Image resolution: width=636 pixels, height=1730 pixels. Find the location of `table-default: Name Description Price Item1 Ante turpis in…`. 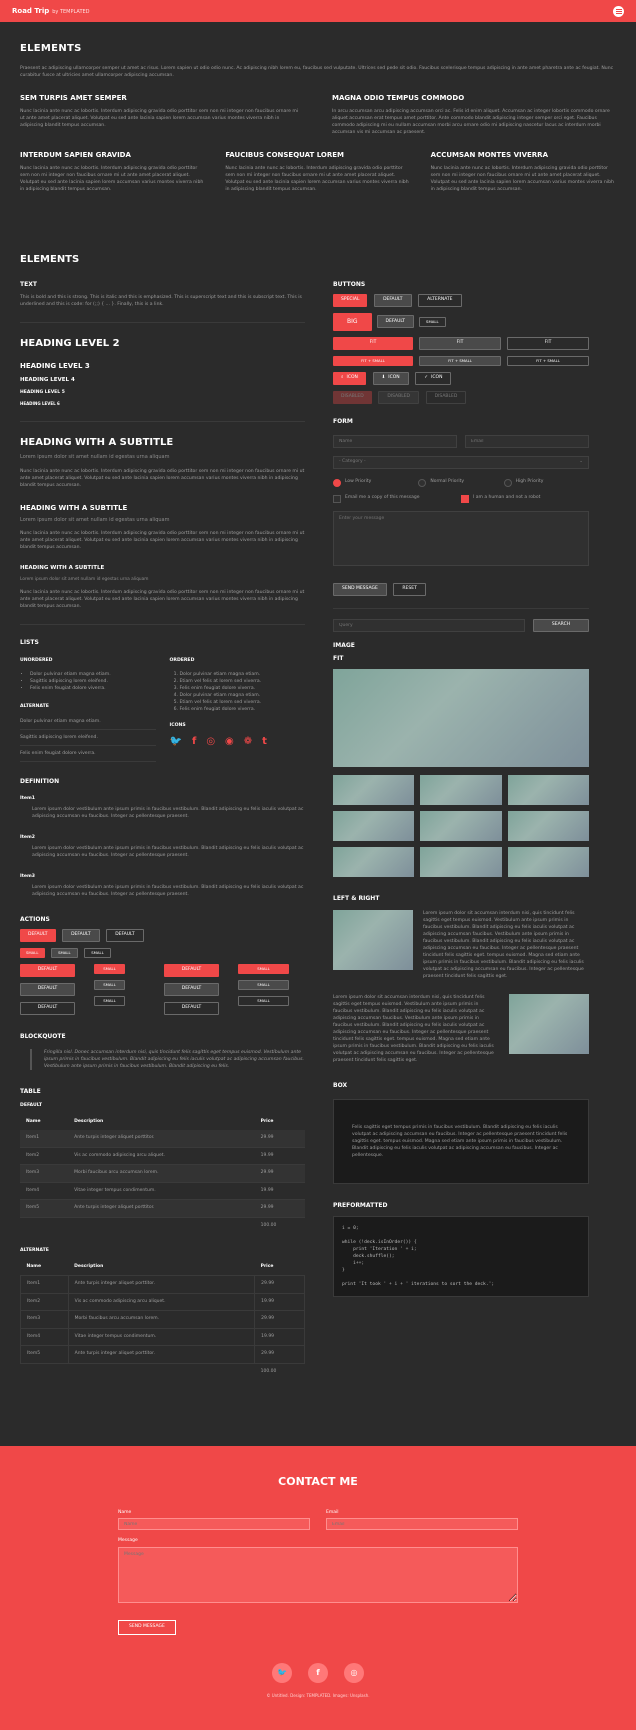

table-default: Name Description Price Item1 Ante turpis in… is located at coordinates (162, 1174).